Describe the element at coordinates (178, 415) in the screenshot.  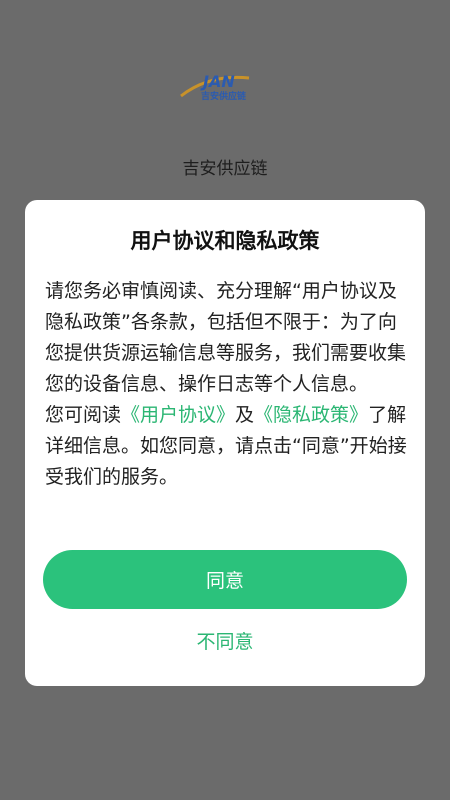
I see `user-agreement-link: 《用户协议》` at that location.